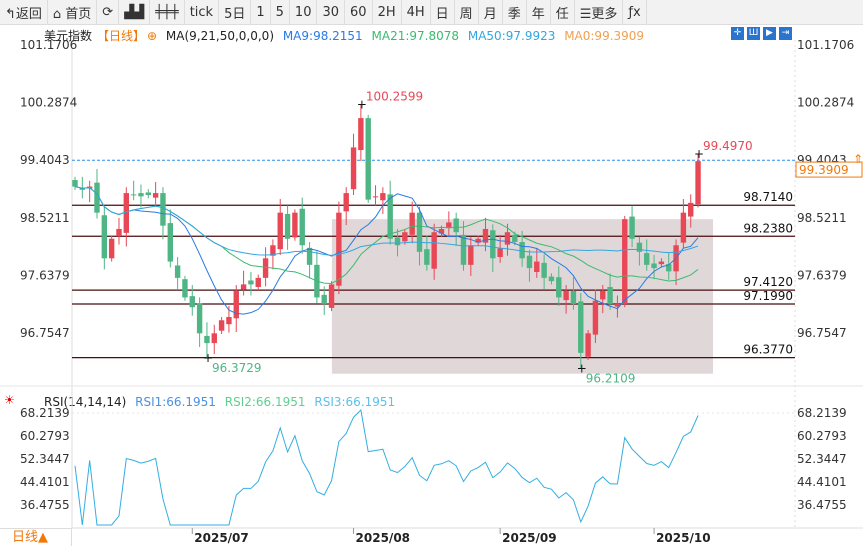  What do you see at coordinates (383, 538) in the screenshot?
I see `date-label: 2025/08` at bounding box center [383, 538].